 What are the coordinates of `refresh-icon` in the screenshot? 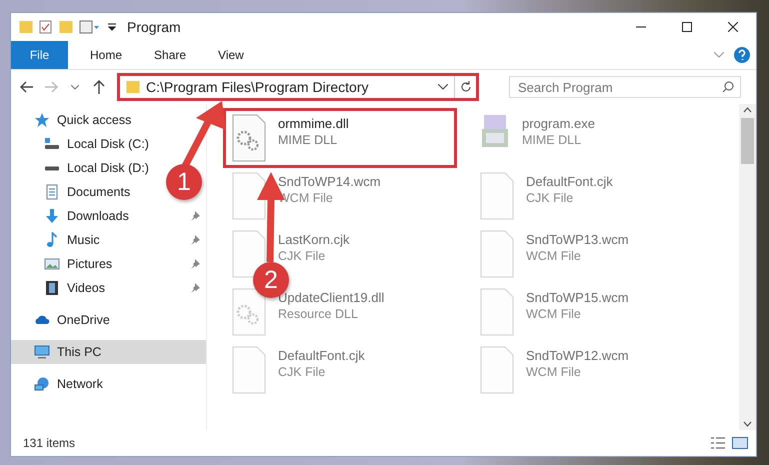 It's located at (466, 87).